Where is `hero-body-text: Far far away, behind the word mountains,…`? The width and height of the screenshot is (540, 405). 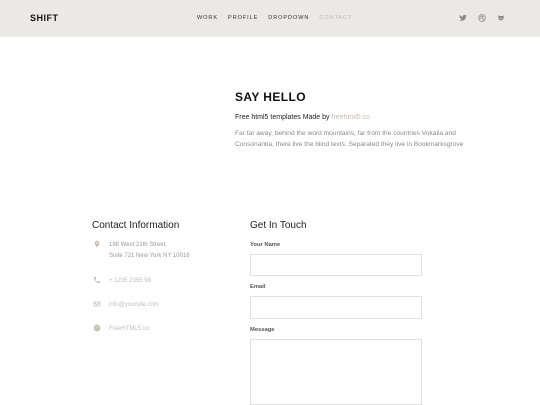
hero-body-text: Far far away, behind the word mountains,… is located at coordinates (349, 139).